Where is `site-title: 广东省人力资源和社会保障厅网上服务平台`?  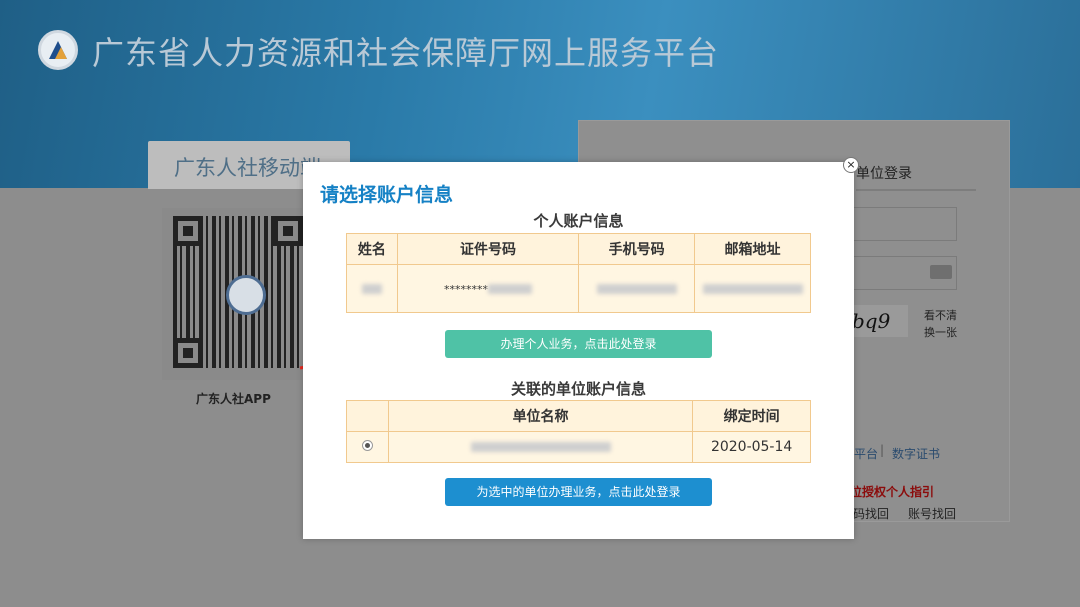 site-title: 广东省人力资源和社会保障厅网上服务平台 is located at coordinates (406, 53).